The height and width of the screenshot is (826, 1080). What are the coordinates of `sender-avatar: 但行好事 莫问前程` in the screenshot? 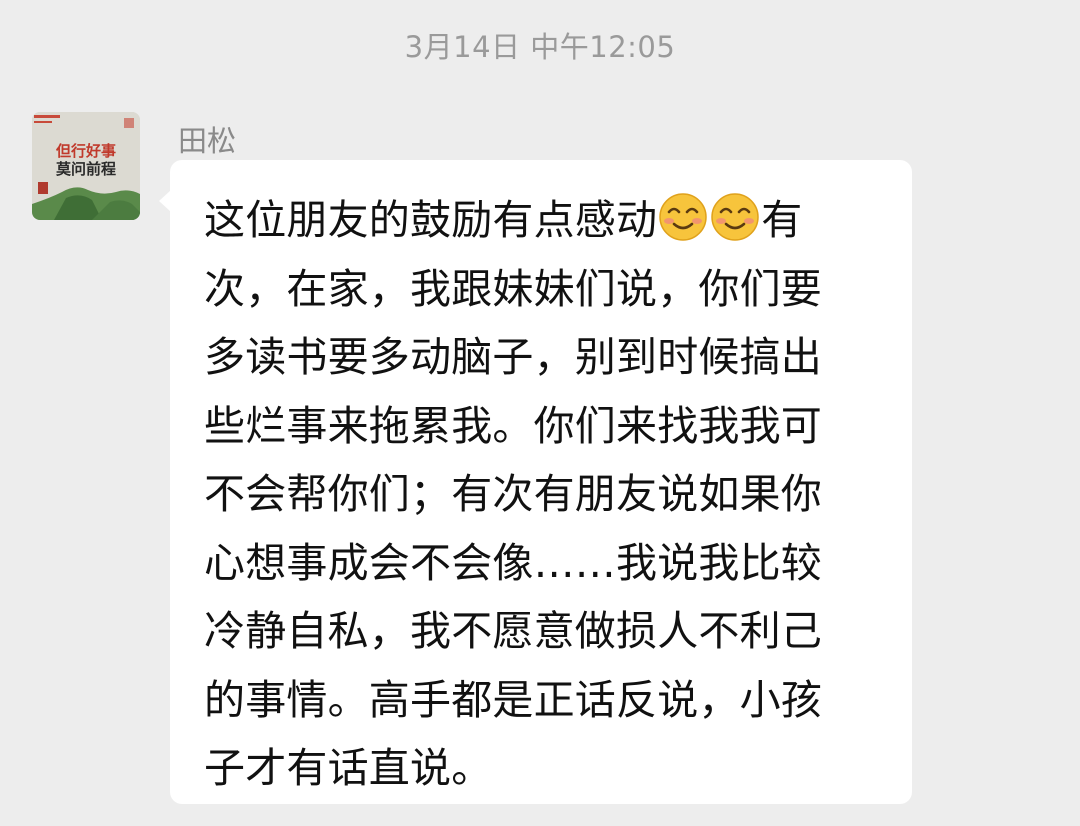 It's located at (86, 166).